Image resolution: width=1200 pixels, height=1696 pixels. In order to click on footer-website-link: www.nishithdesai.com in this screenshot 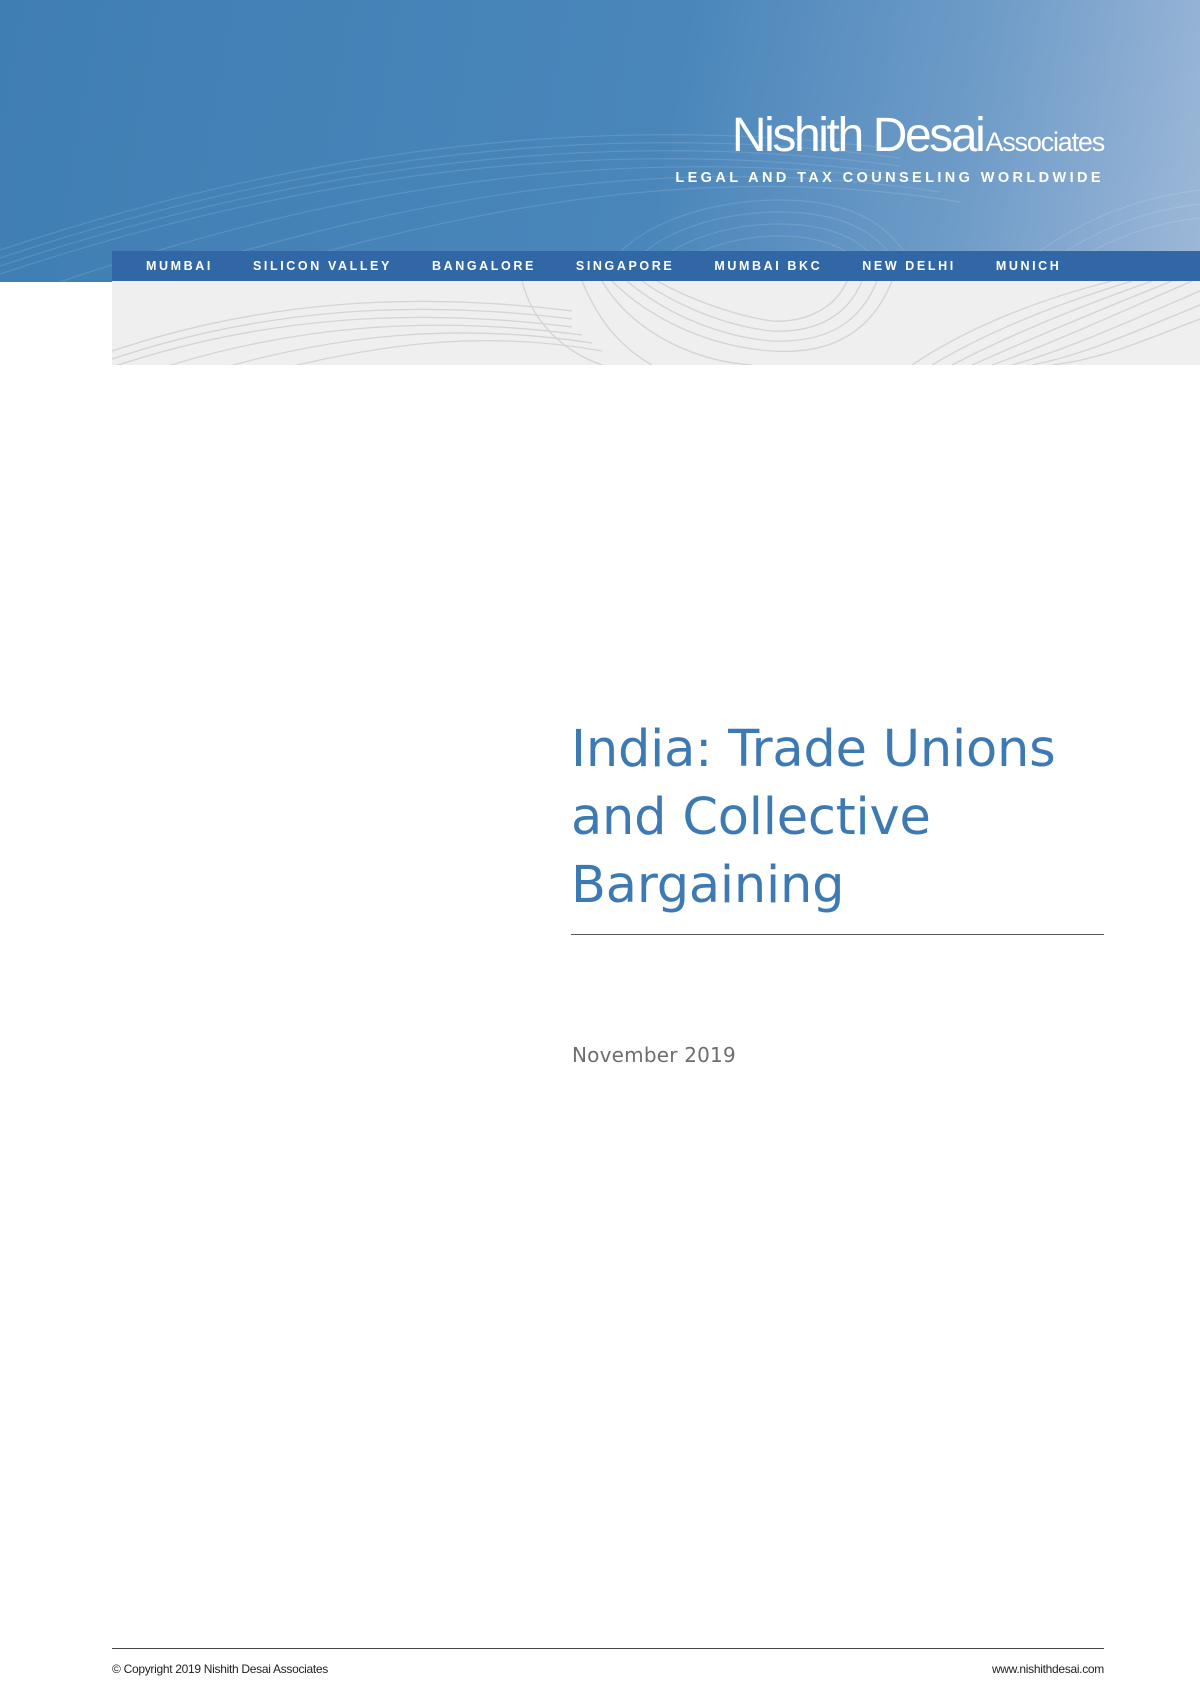, I will do `click(1048, 1669)`.